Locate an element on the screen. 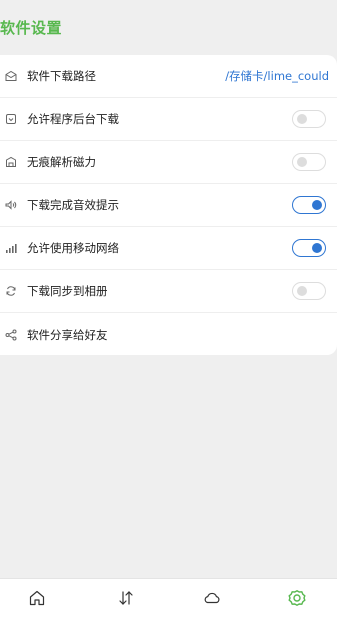  transfer-icon is located at coordinates (126, 598).